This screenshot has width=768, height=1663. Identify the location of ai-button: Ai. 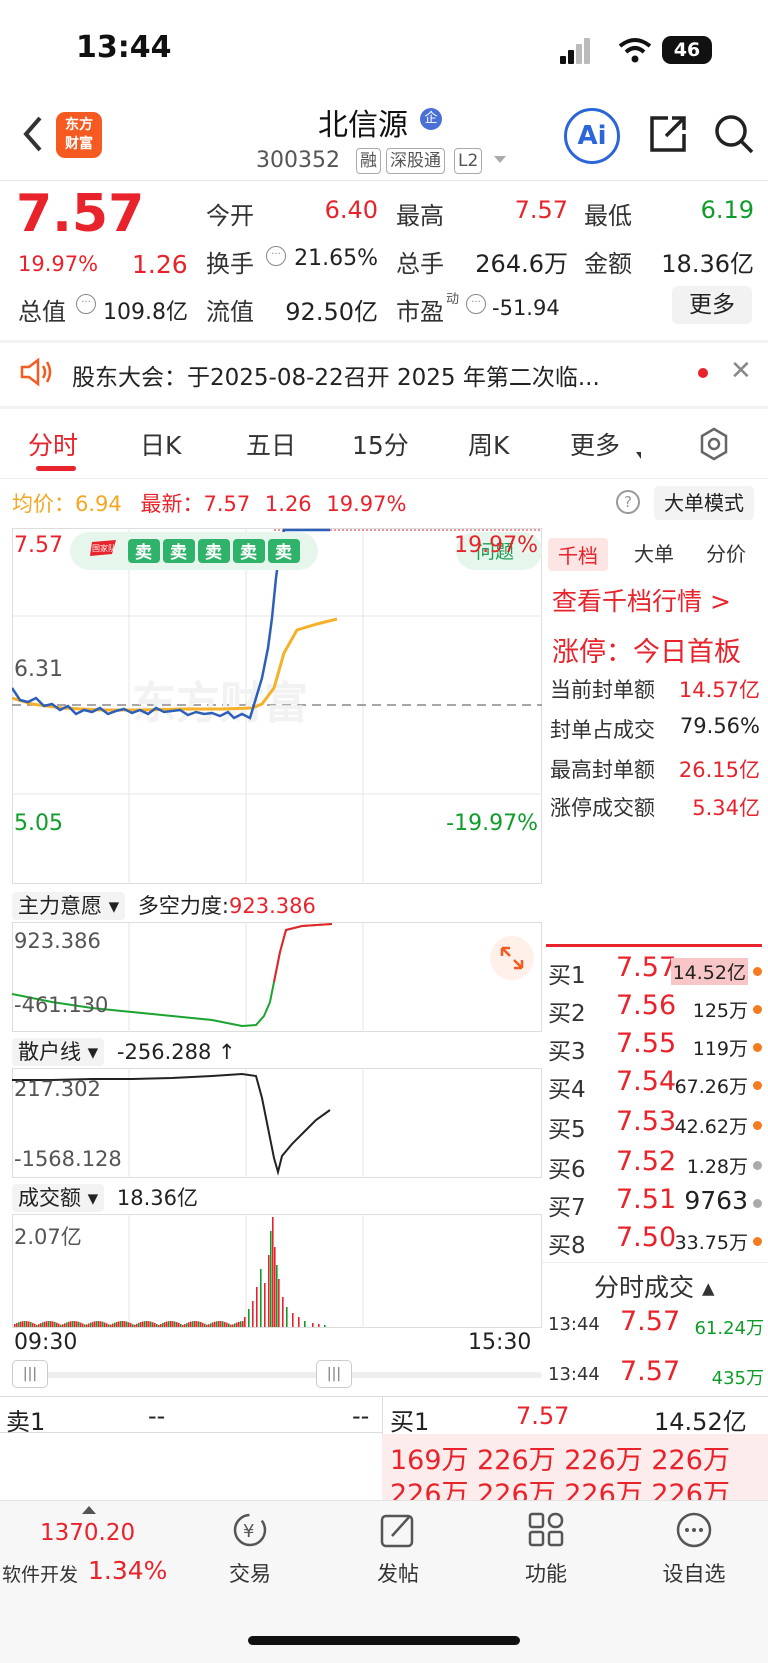
(592, 136).